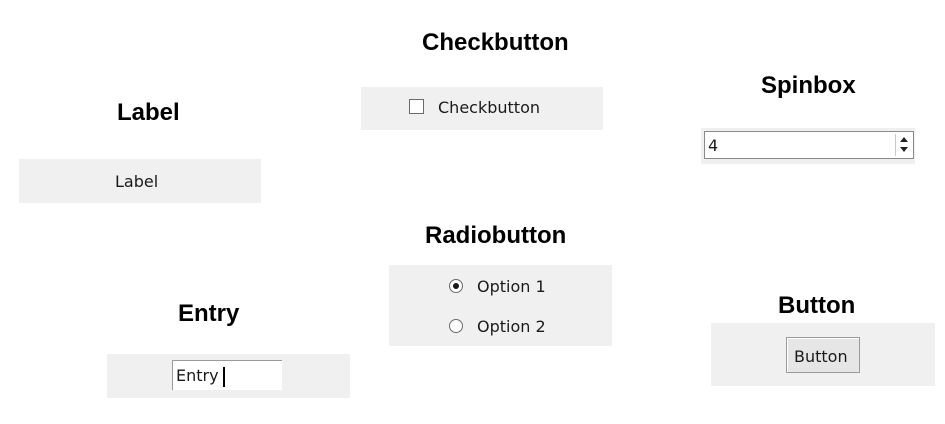 The width and height of the screenshot is (945, 424). I want to click on radio-unselected-icon, so click(456, 326).